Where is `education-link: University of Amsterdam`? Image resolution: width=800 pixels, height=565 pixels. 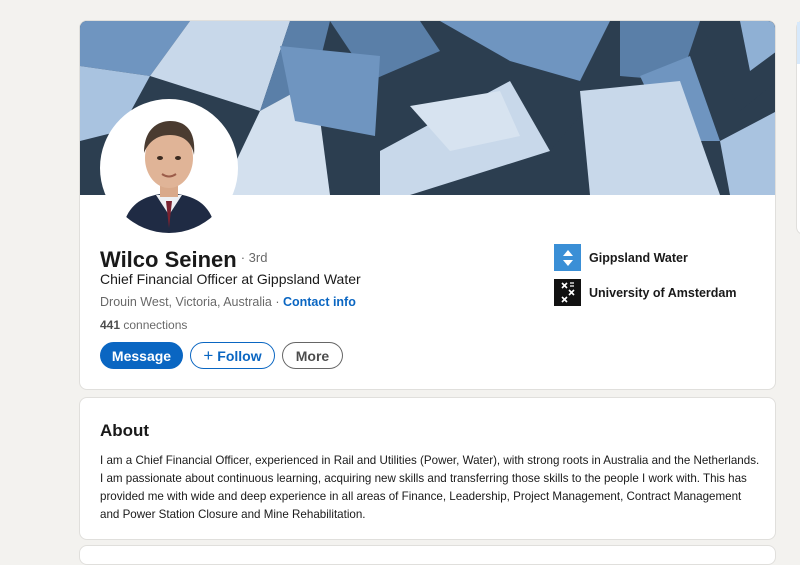 education-link: University of Amsterdam is located at coordinates (645, 292).